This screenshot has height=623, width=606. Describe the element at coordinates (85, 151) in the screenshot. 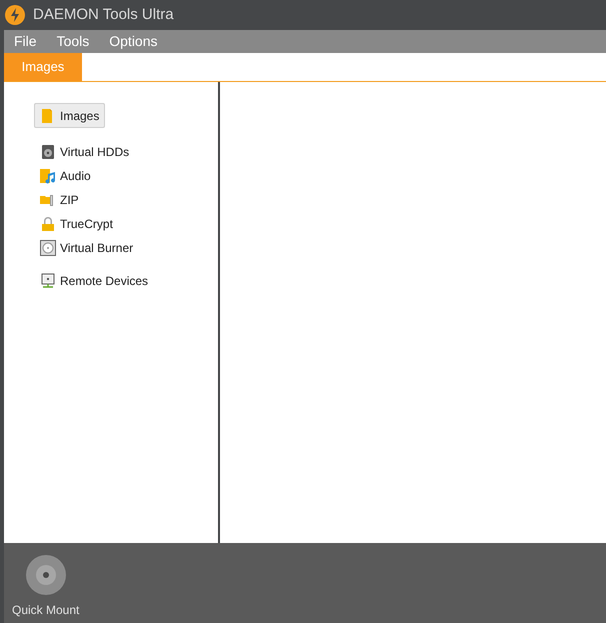

I see `sidebar-item: Virtual HDDs` at that location.